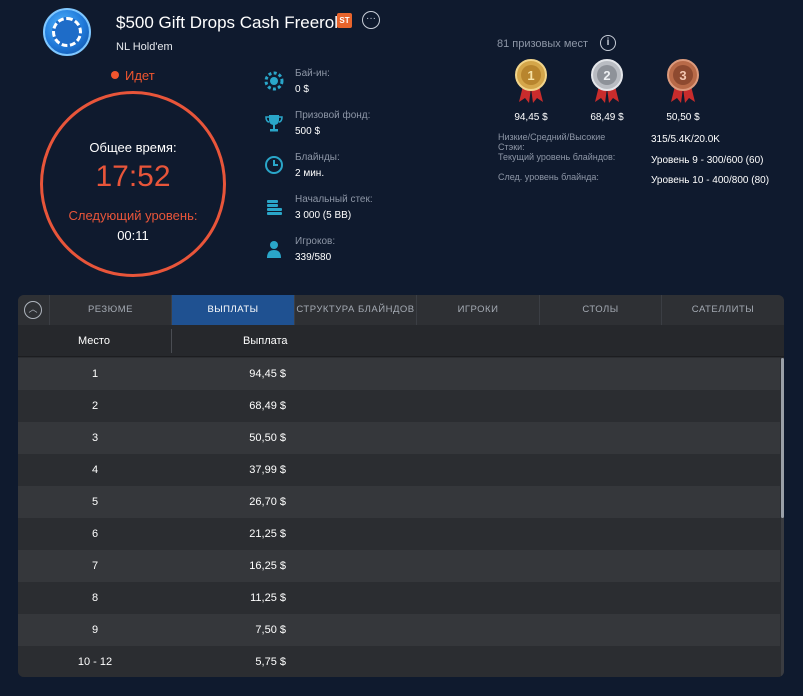  I want to click on prize-pool-label: Призовой фонд:, so click(333, 115).